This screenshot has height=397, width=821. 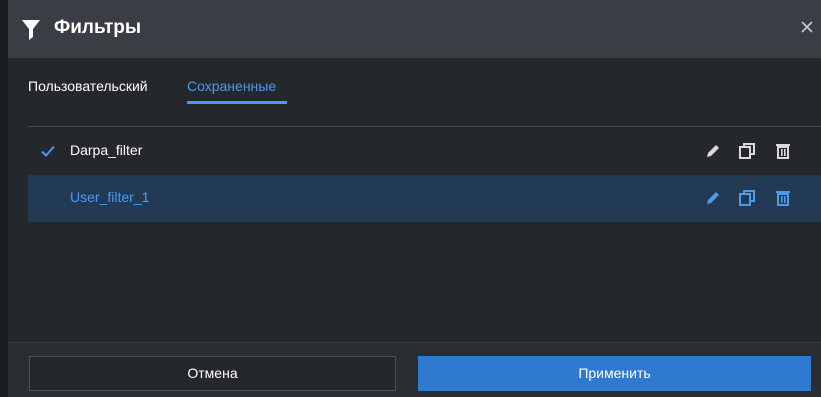 What do you see at coordinates (48, 151) in the screenshot?
I see `check-icon` at bounding box center [48, 151].